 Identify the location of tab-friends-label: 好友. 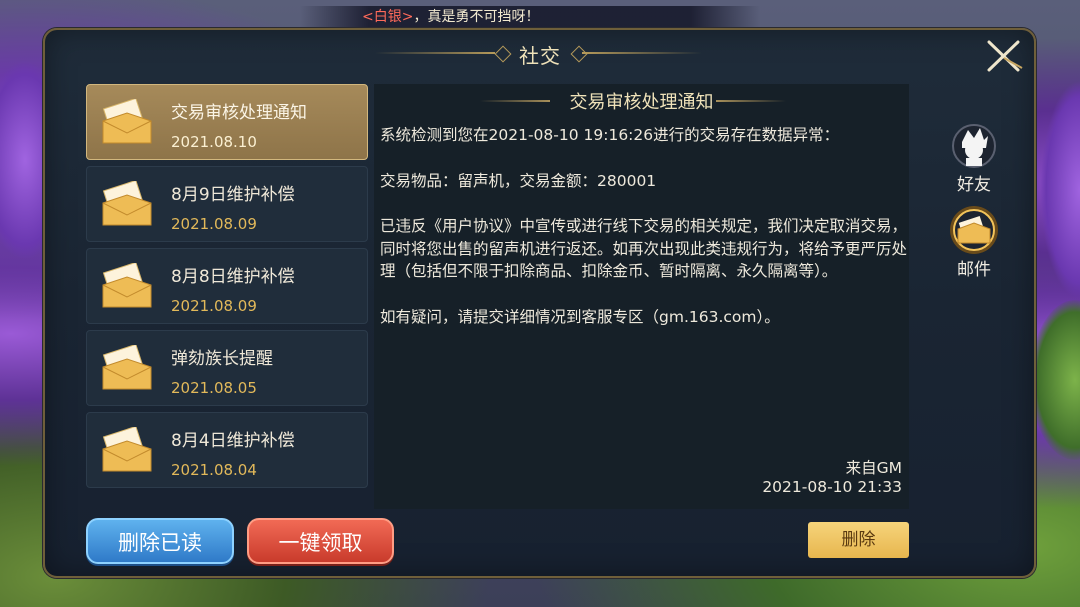
(974, 185).